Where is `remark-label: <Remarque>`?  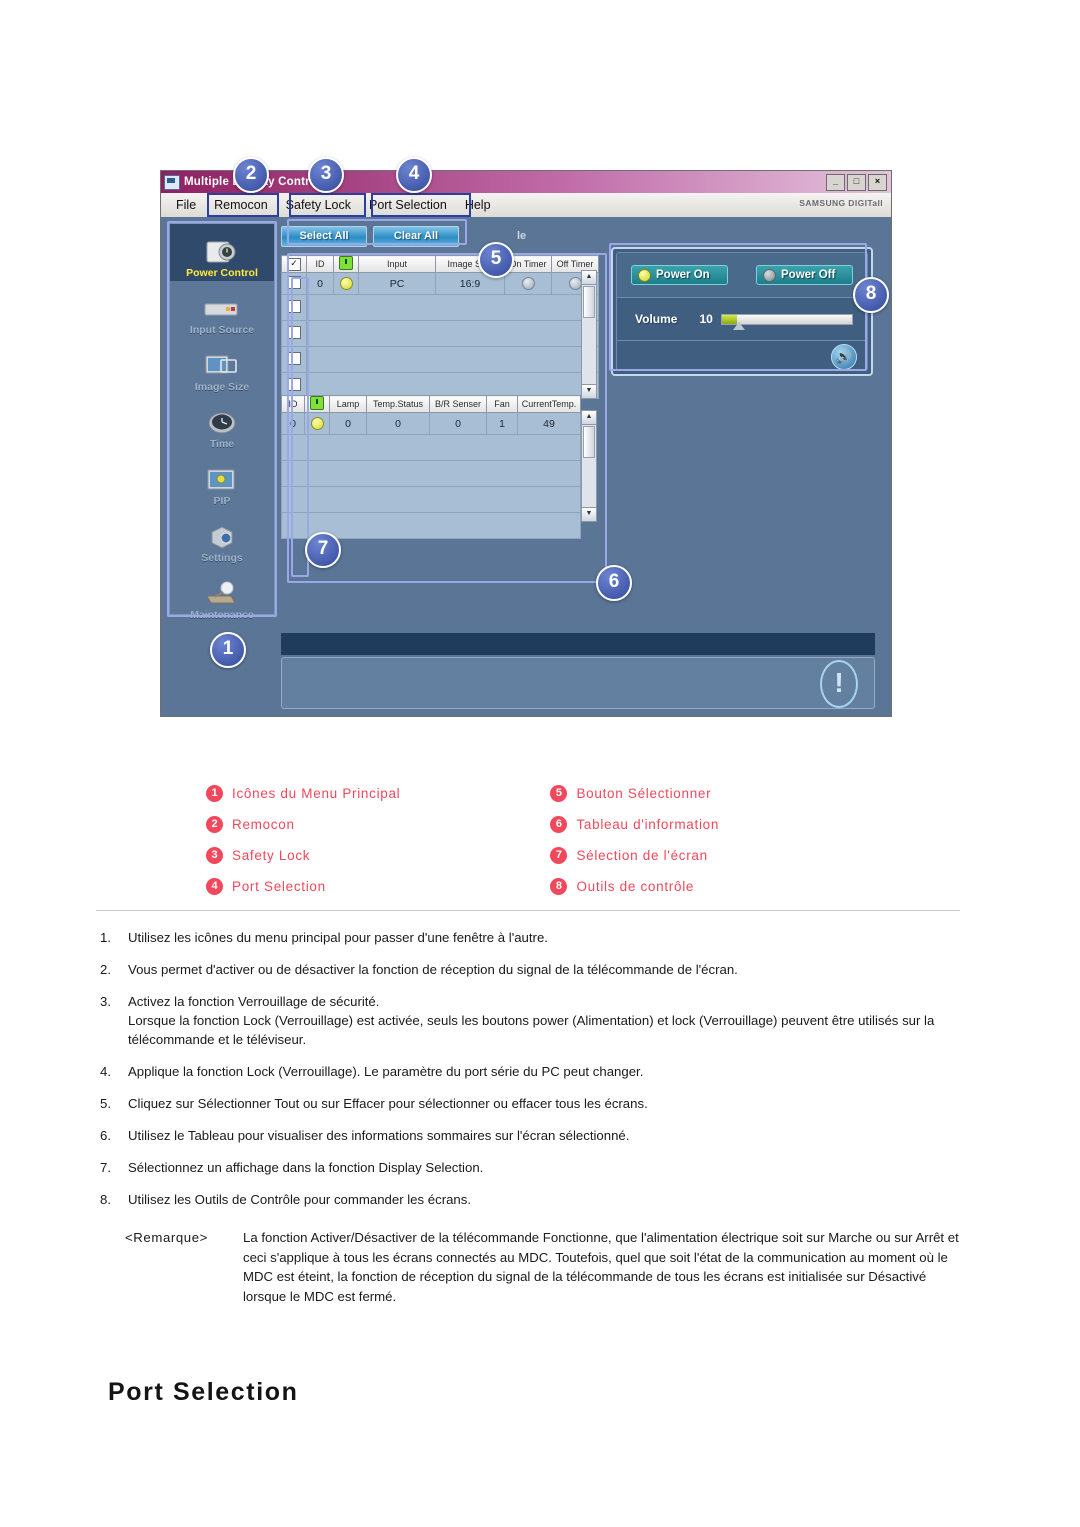
remark-label: <Remarque> is located at coordinates (166, 1237).